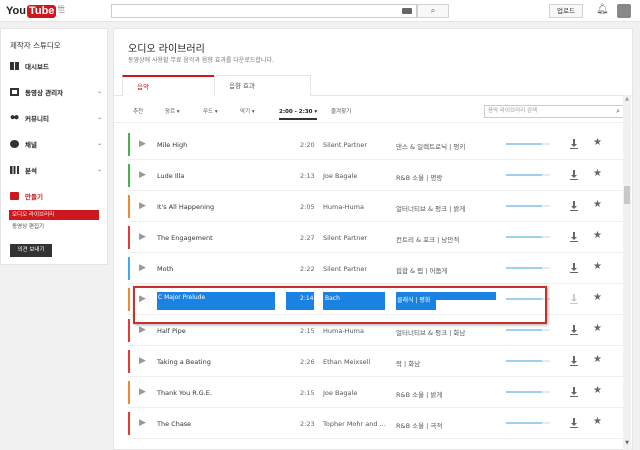 Image resolution: width=640 pixels, height=450 pixels. I want to click on library-search-input: 음악 라이브러리 검색 ⌕, so click(554, 111).